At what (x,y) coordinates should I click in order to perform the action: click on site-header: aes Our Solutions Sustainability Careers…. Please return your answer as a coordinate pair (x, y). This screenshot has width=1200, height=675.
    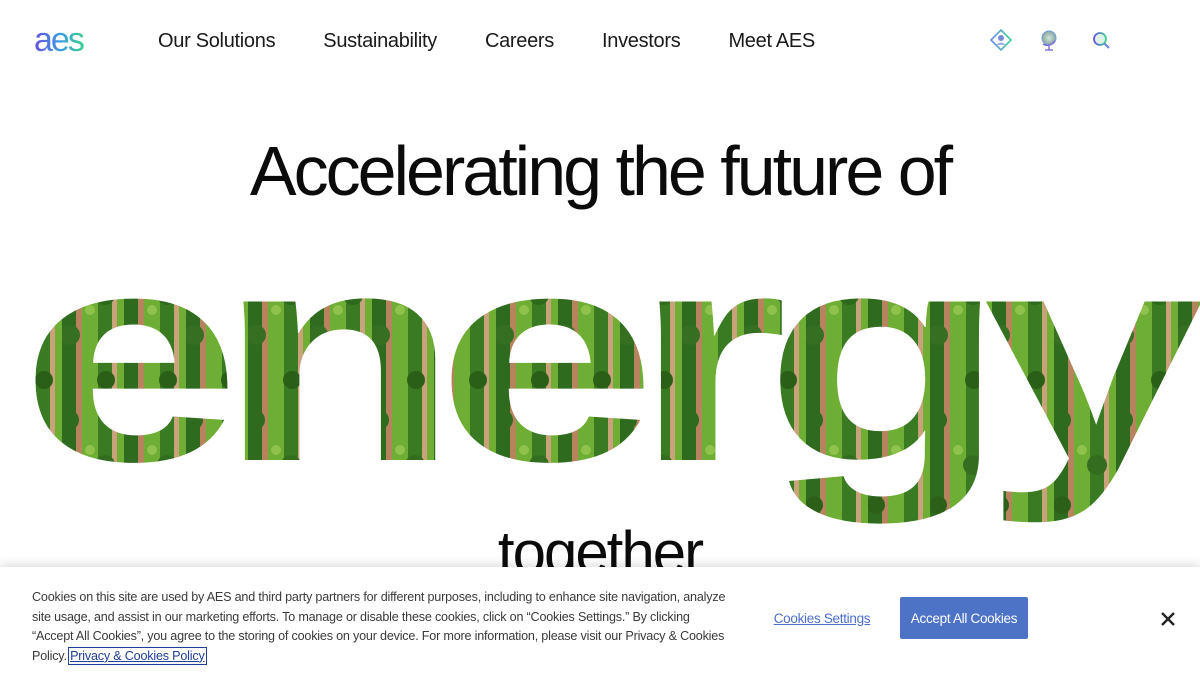
    Looking at the image, I should click on (600, 42).